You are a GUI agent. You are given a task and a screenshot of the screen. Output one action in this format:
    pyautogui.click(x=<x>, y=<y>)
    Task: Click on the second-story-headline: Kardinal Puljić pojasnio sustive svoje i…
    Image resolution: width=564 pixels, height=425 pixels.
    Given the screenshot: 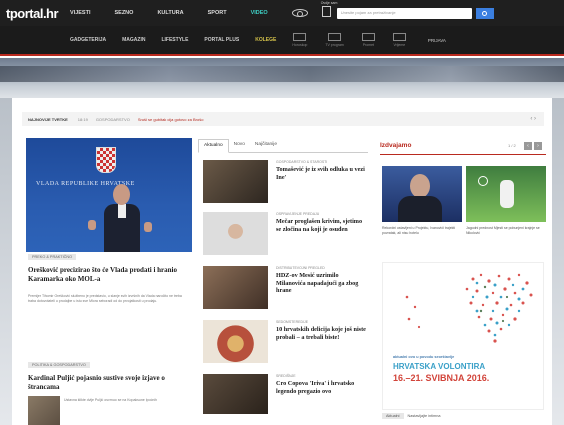 What is the action you would take?
    pyautogui.click(x=109, y=383)
    